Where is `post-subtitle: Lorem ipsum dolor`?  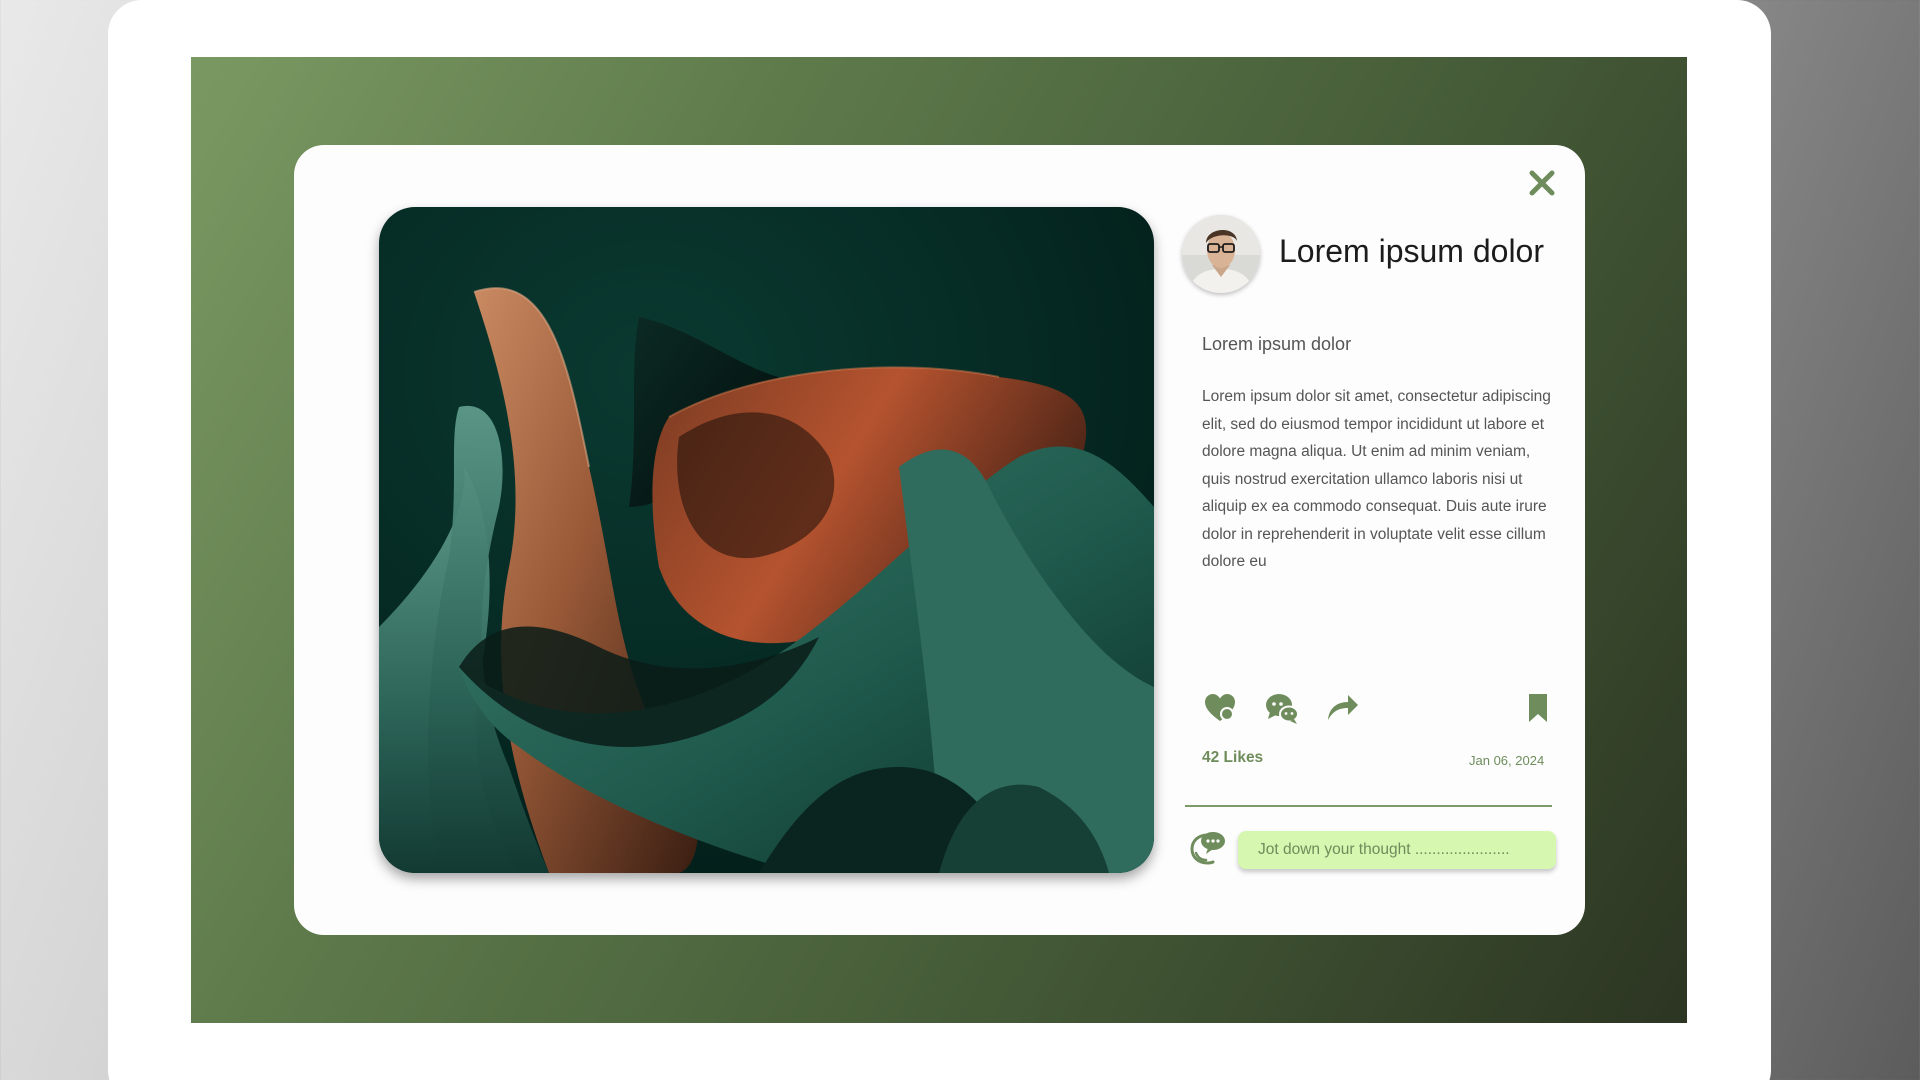 post-subtitle: Lorem ipsum dolor is located at coordinates (1277, 344).